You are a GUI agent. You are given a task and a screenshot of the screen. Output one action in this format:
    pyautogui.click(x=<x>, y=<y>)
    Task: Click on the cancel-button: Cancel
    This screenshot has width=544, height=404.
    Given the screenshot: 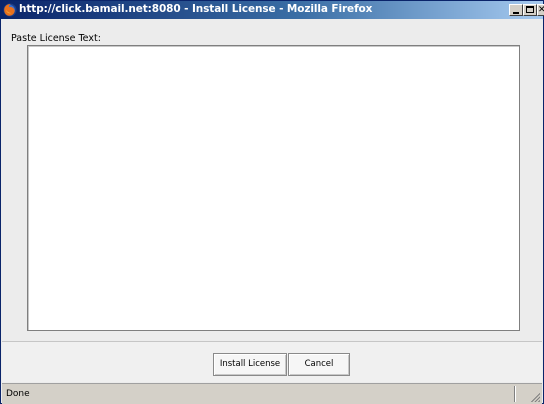 What is the action you would take?
    pyautogui.click(x=319, y=364)
    